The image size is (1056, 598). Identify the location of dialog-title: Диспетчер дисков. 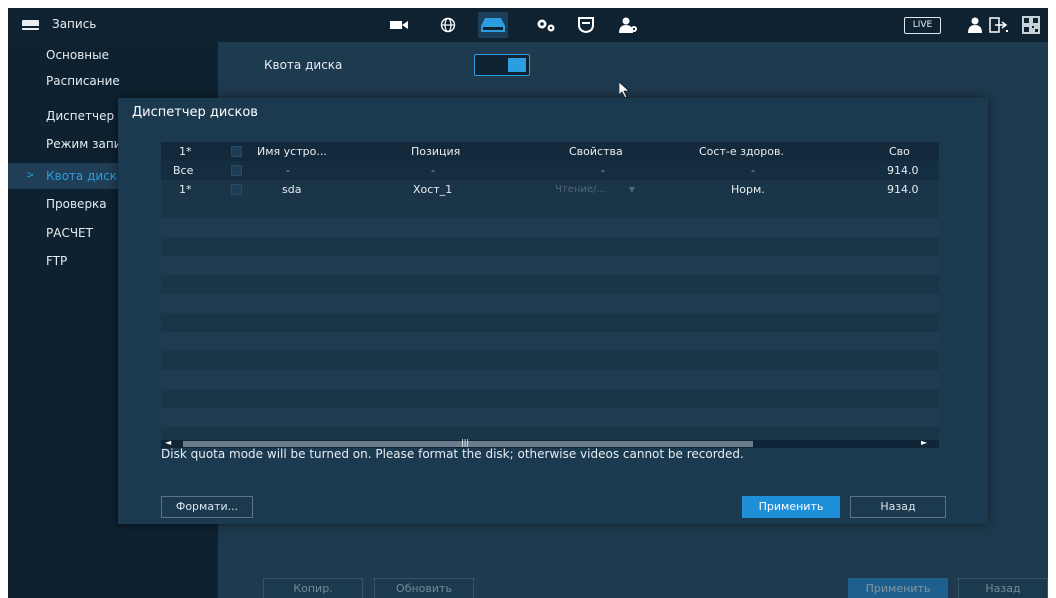
(195, 112).